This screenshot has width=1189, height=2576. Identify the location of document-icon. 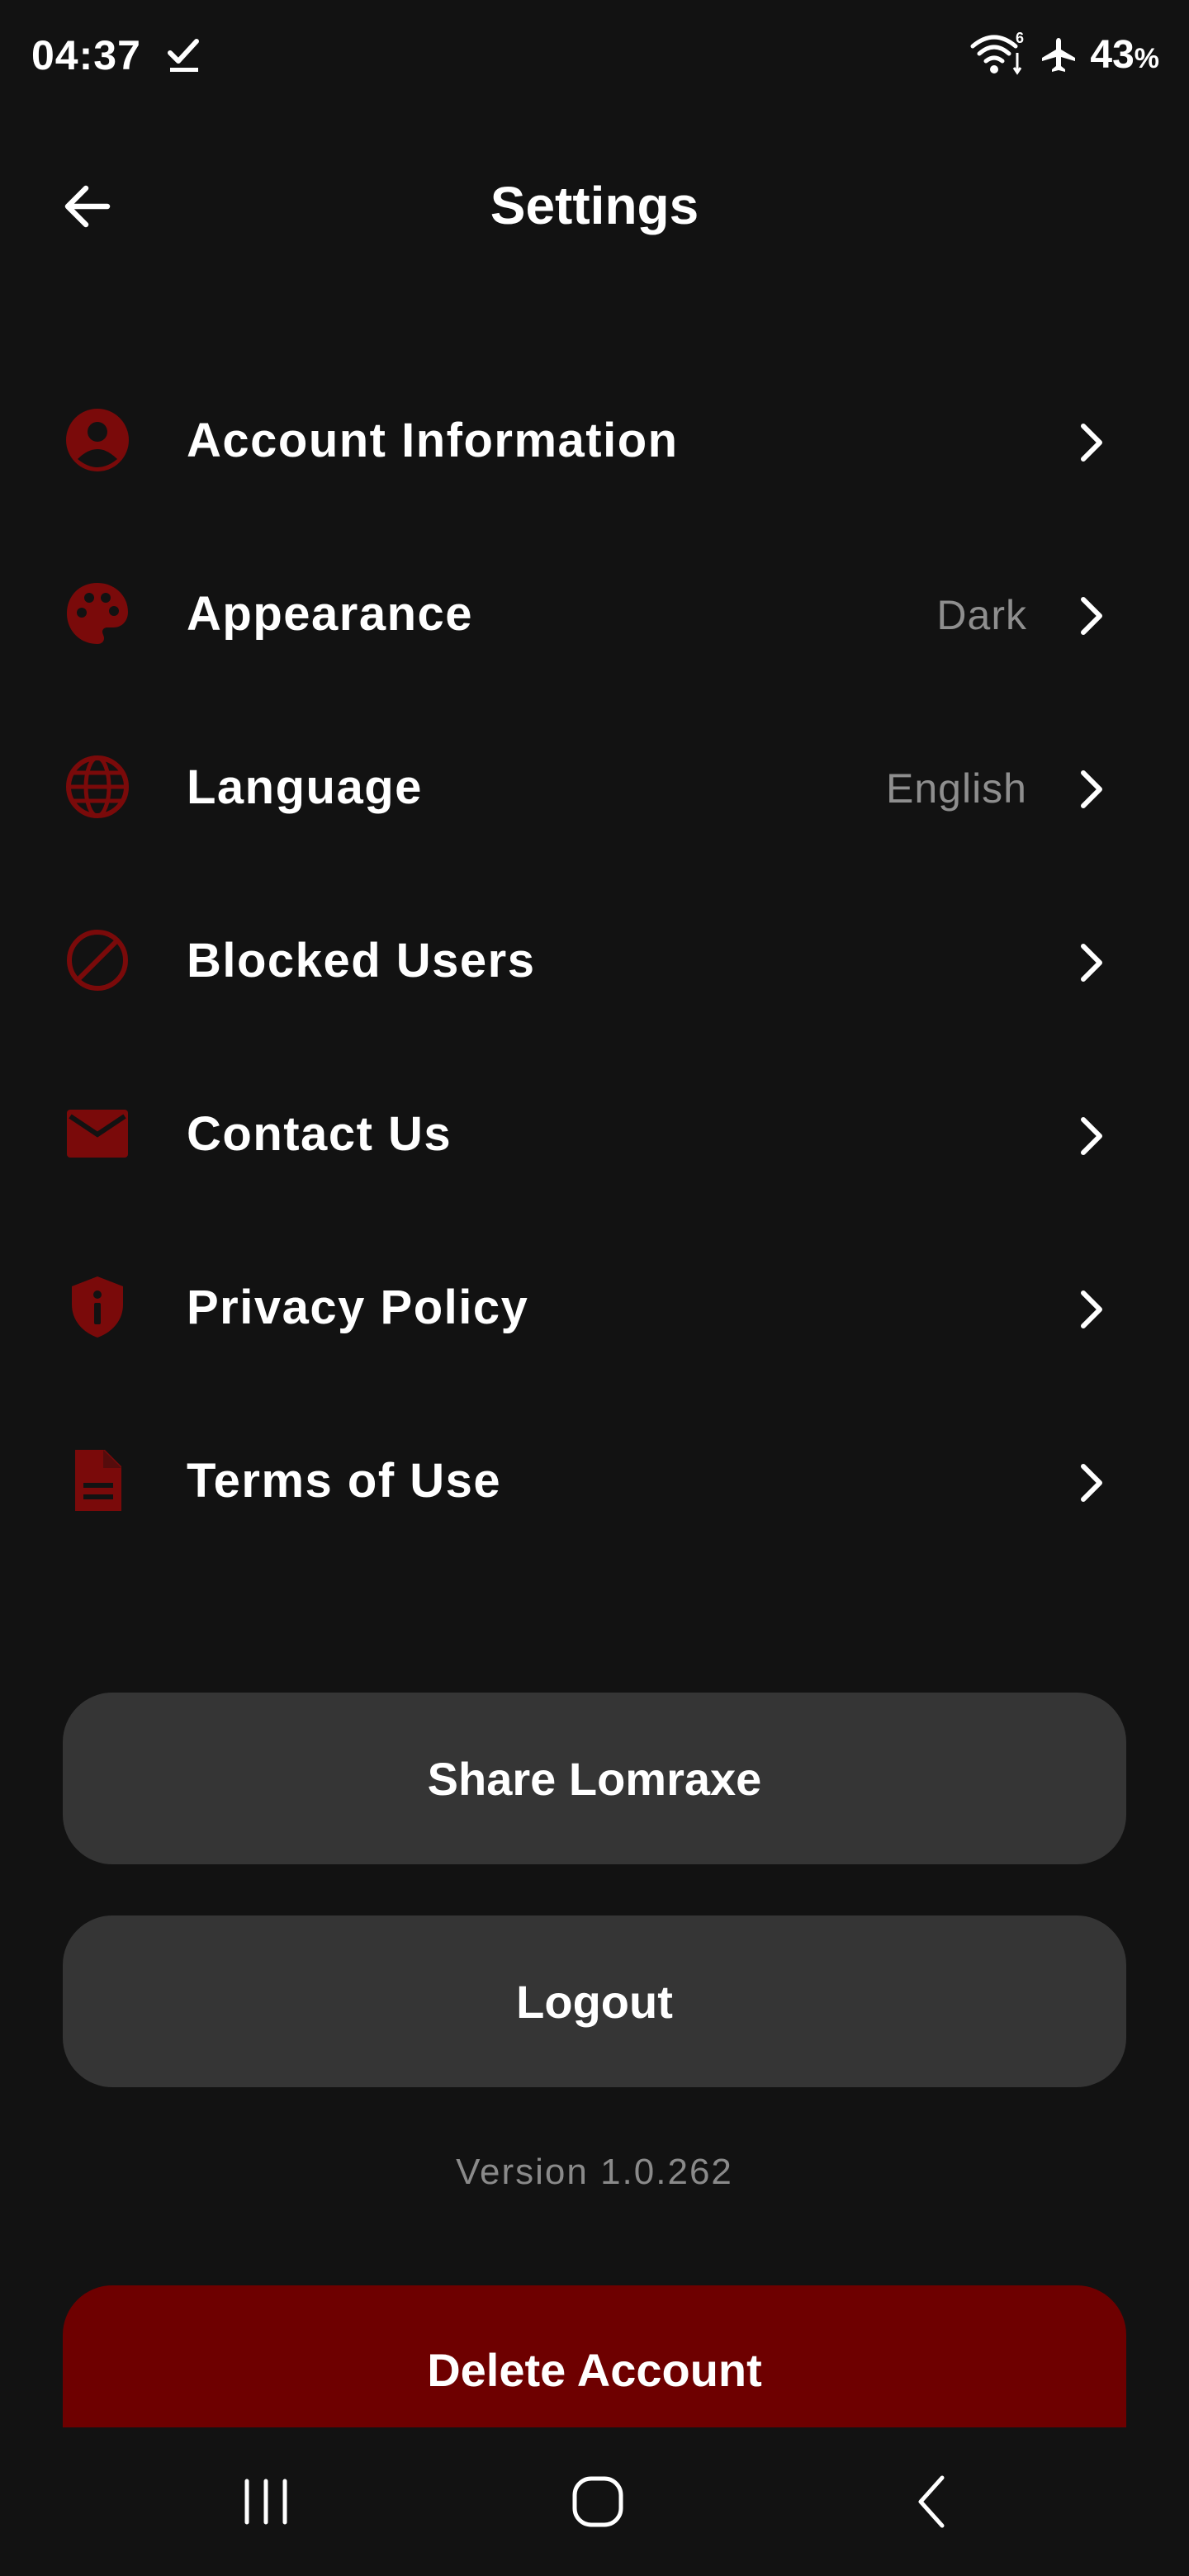
(97, 1480).